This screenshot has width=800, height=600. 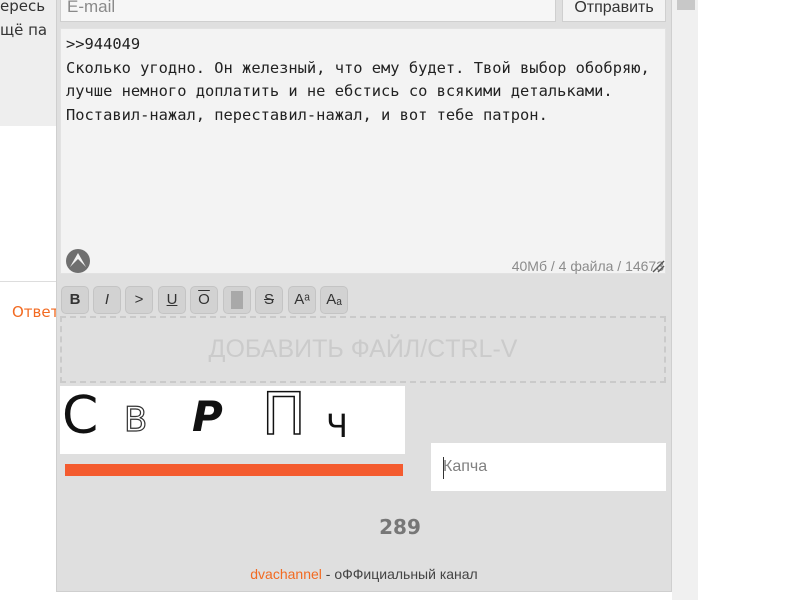 I want to click on scrollbar-thumb, so click(x=686, y=5).